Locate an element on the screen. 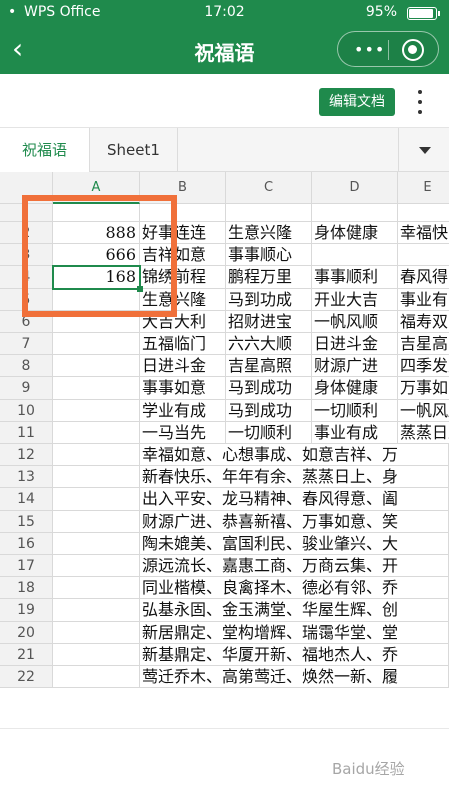 Image resolution: width=449 pixels, height=800 pixels. row-header: 18 is located at coordinates (26, 588).